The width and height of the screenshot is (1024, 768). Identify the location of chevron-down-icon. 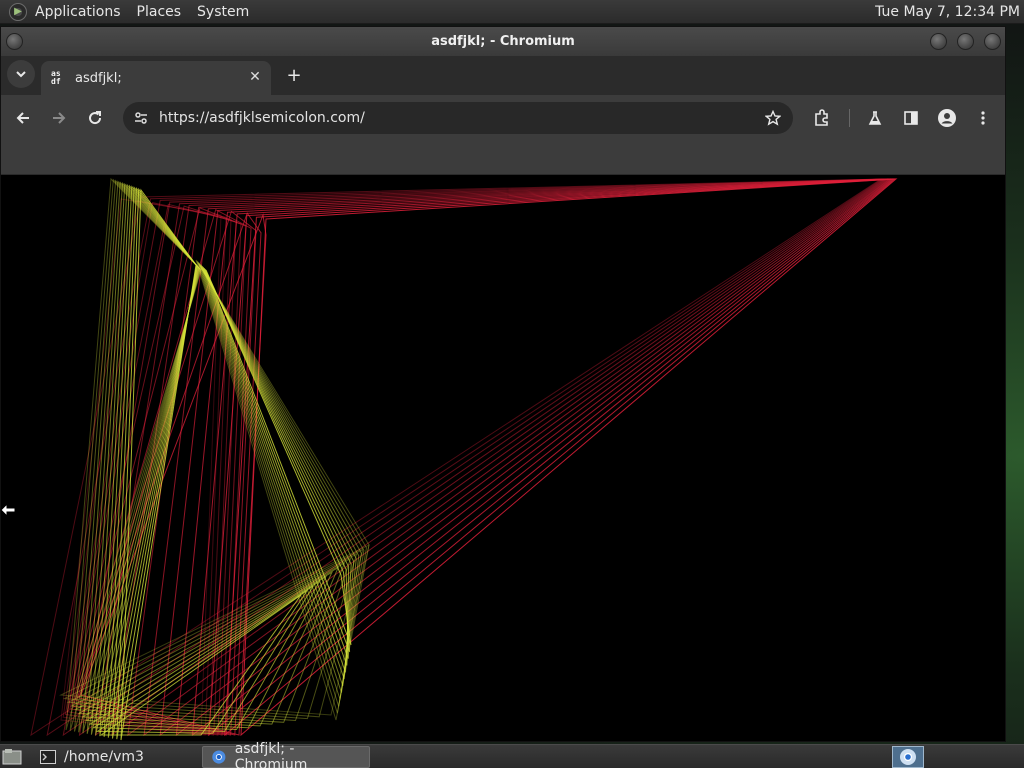
(21, 74).